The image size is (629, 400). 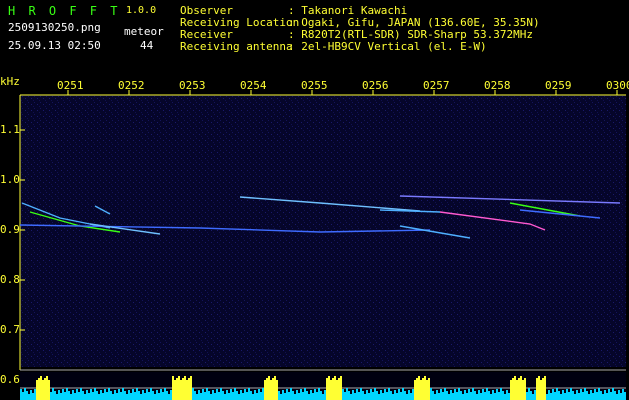 I want to click on meteor-count: 44, so click(x=147, y=45).